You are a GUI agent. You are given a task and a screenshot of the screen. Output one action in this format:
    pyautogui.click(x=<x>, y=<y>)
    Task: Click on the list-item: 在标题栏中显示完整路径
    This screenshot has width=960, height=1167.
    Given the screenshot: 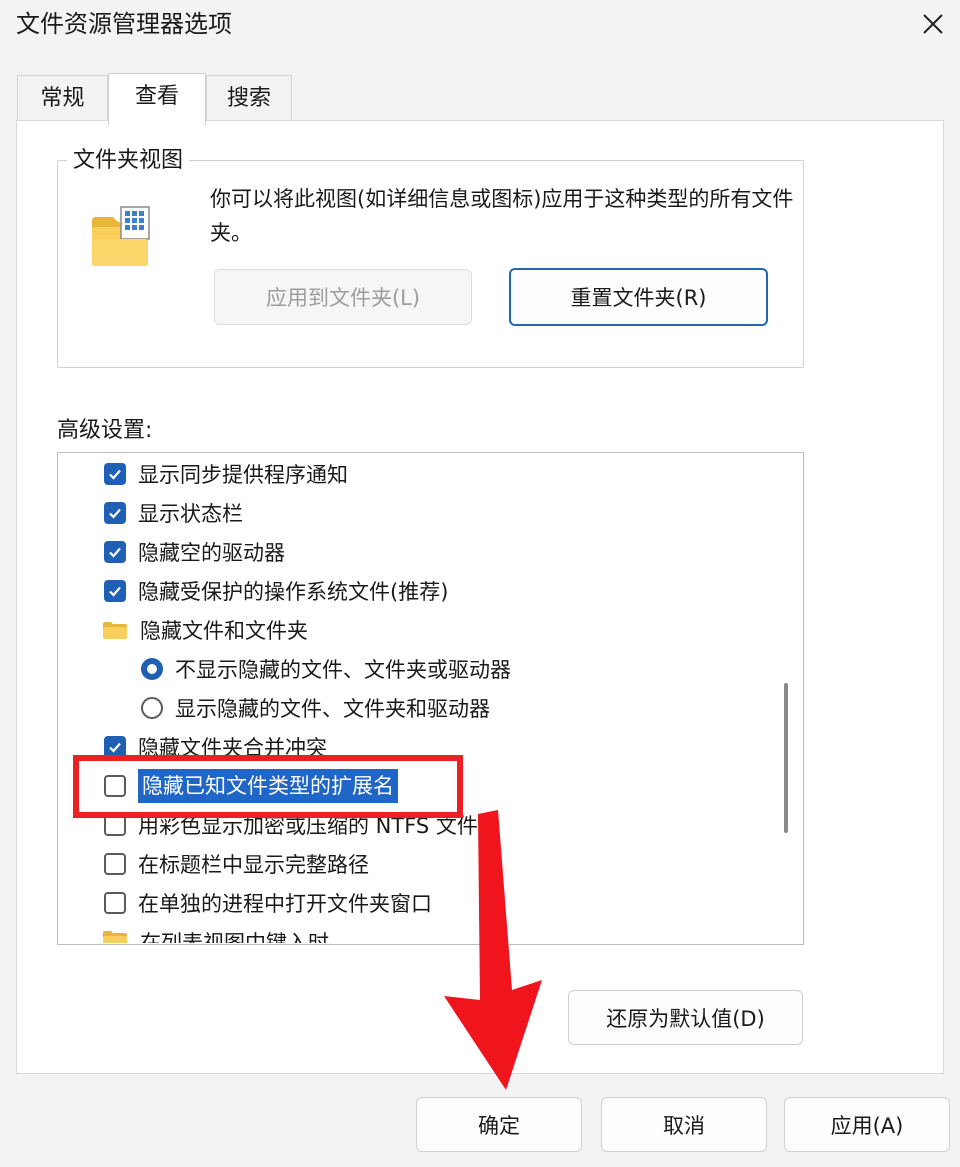 What is the action you would take?
    pyautogui.click(x=236, y=864)
    